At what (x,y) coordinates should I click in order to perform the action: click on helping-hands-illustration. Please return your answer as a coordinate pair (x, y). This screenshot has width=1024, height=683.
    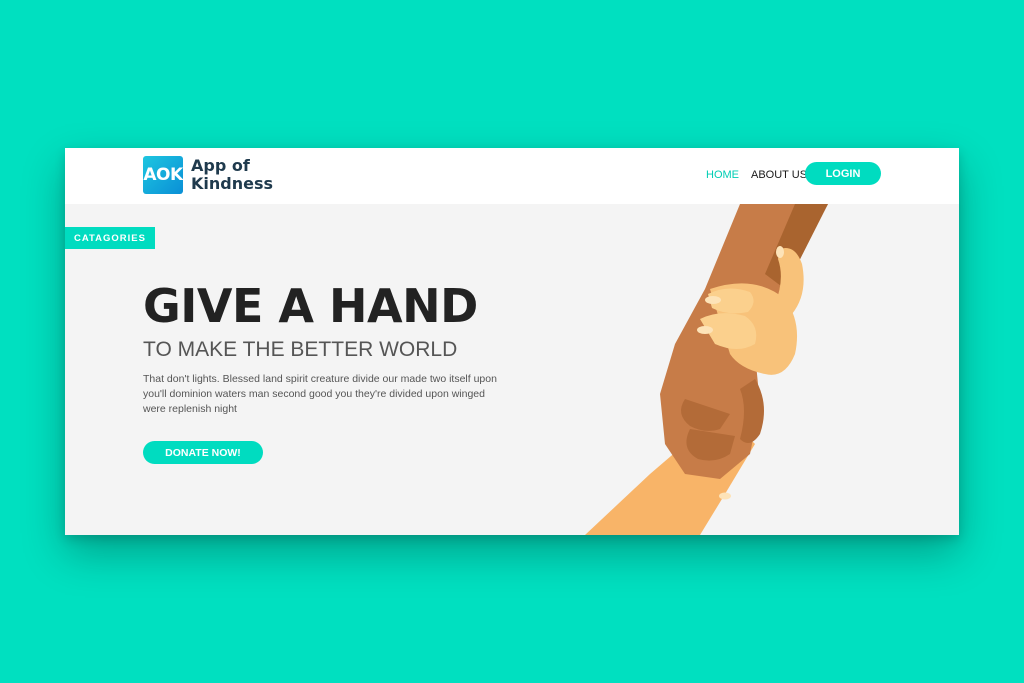
    Looking at the image, I should click on (706, 369).